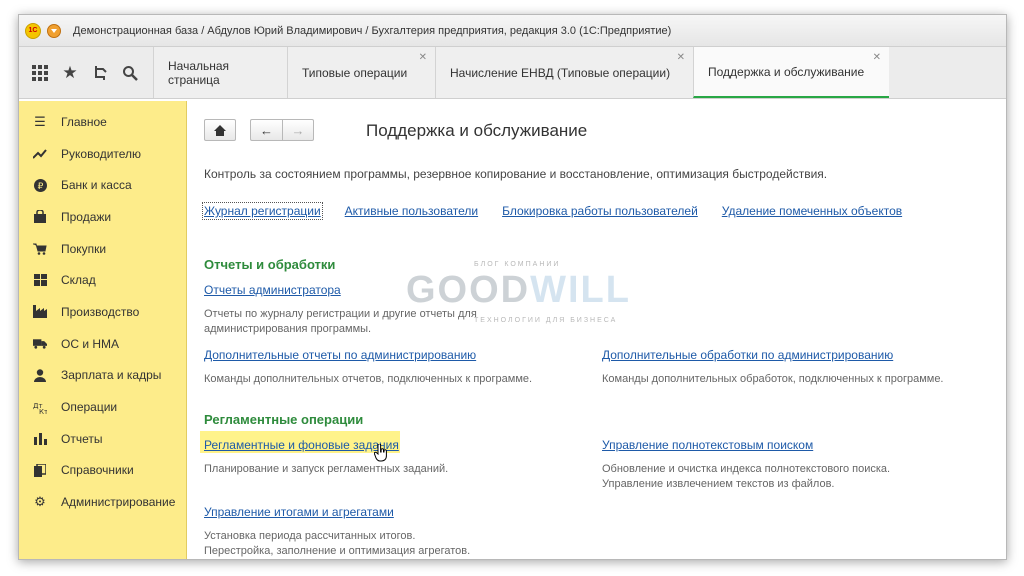 This screenshot has height=576, width=1024. I want to click on tab-support: Поддержка и обслуживание ✕, so click(791, 72).